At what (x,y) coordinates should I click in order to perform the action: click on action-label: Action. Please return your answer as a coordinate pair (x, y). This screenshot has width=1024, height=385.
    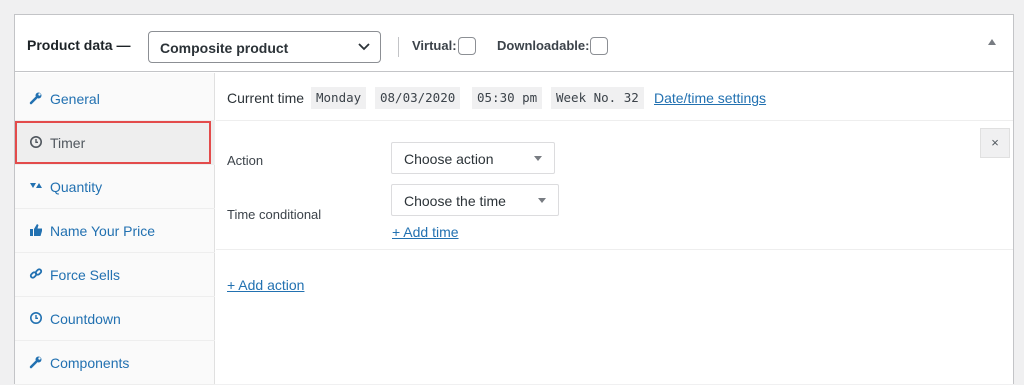
    Looking at the image, I should click on (245, 160).